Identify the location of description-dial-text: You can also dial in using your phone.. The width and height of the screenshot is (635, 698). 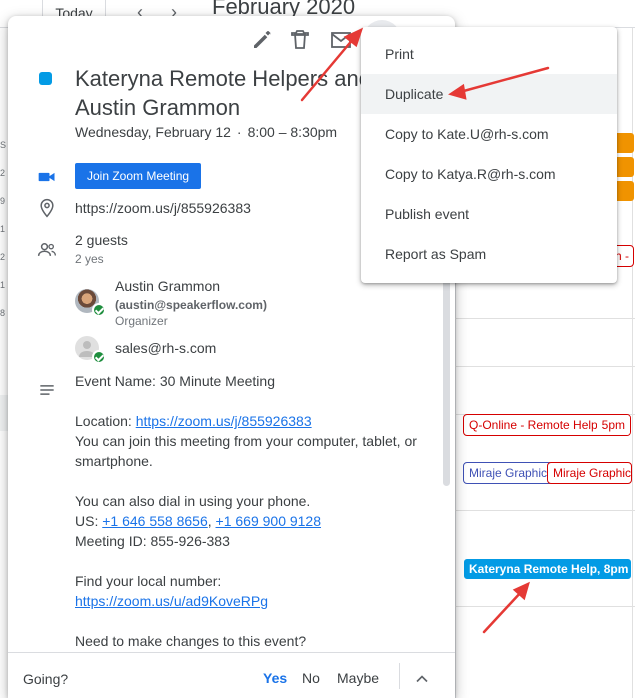
(193, 501).